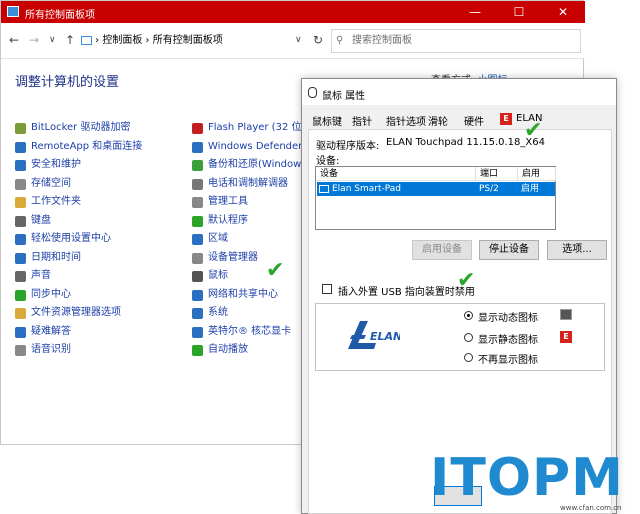 This screenshot has height=514, width=640. What do you see at coordinates (438, 120) in the screenshot?
I see `tab-wheel: 滑轮` at bounding box center [438, 120].